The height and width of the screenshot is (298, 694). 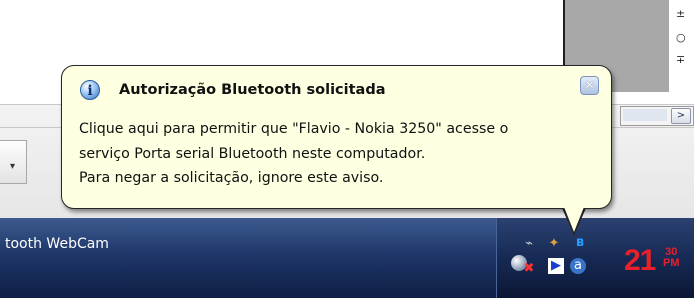 What do you see at coordinates (681, 116) in the screenshot?
I see `scroll-right-icon: >` at bounding box center [681, 116].